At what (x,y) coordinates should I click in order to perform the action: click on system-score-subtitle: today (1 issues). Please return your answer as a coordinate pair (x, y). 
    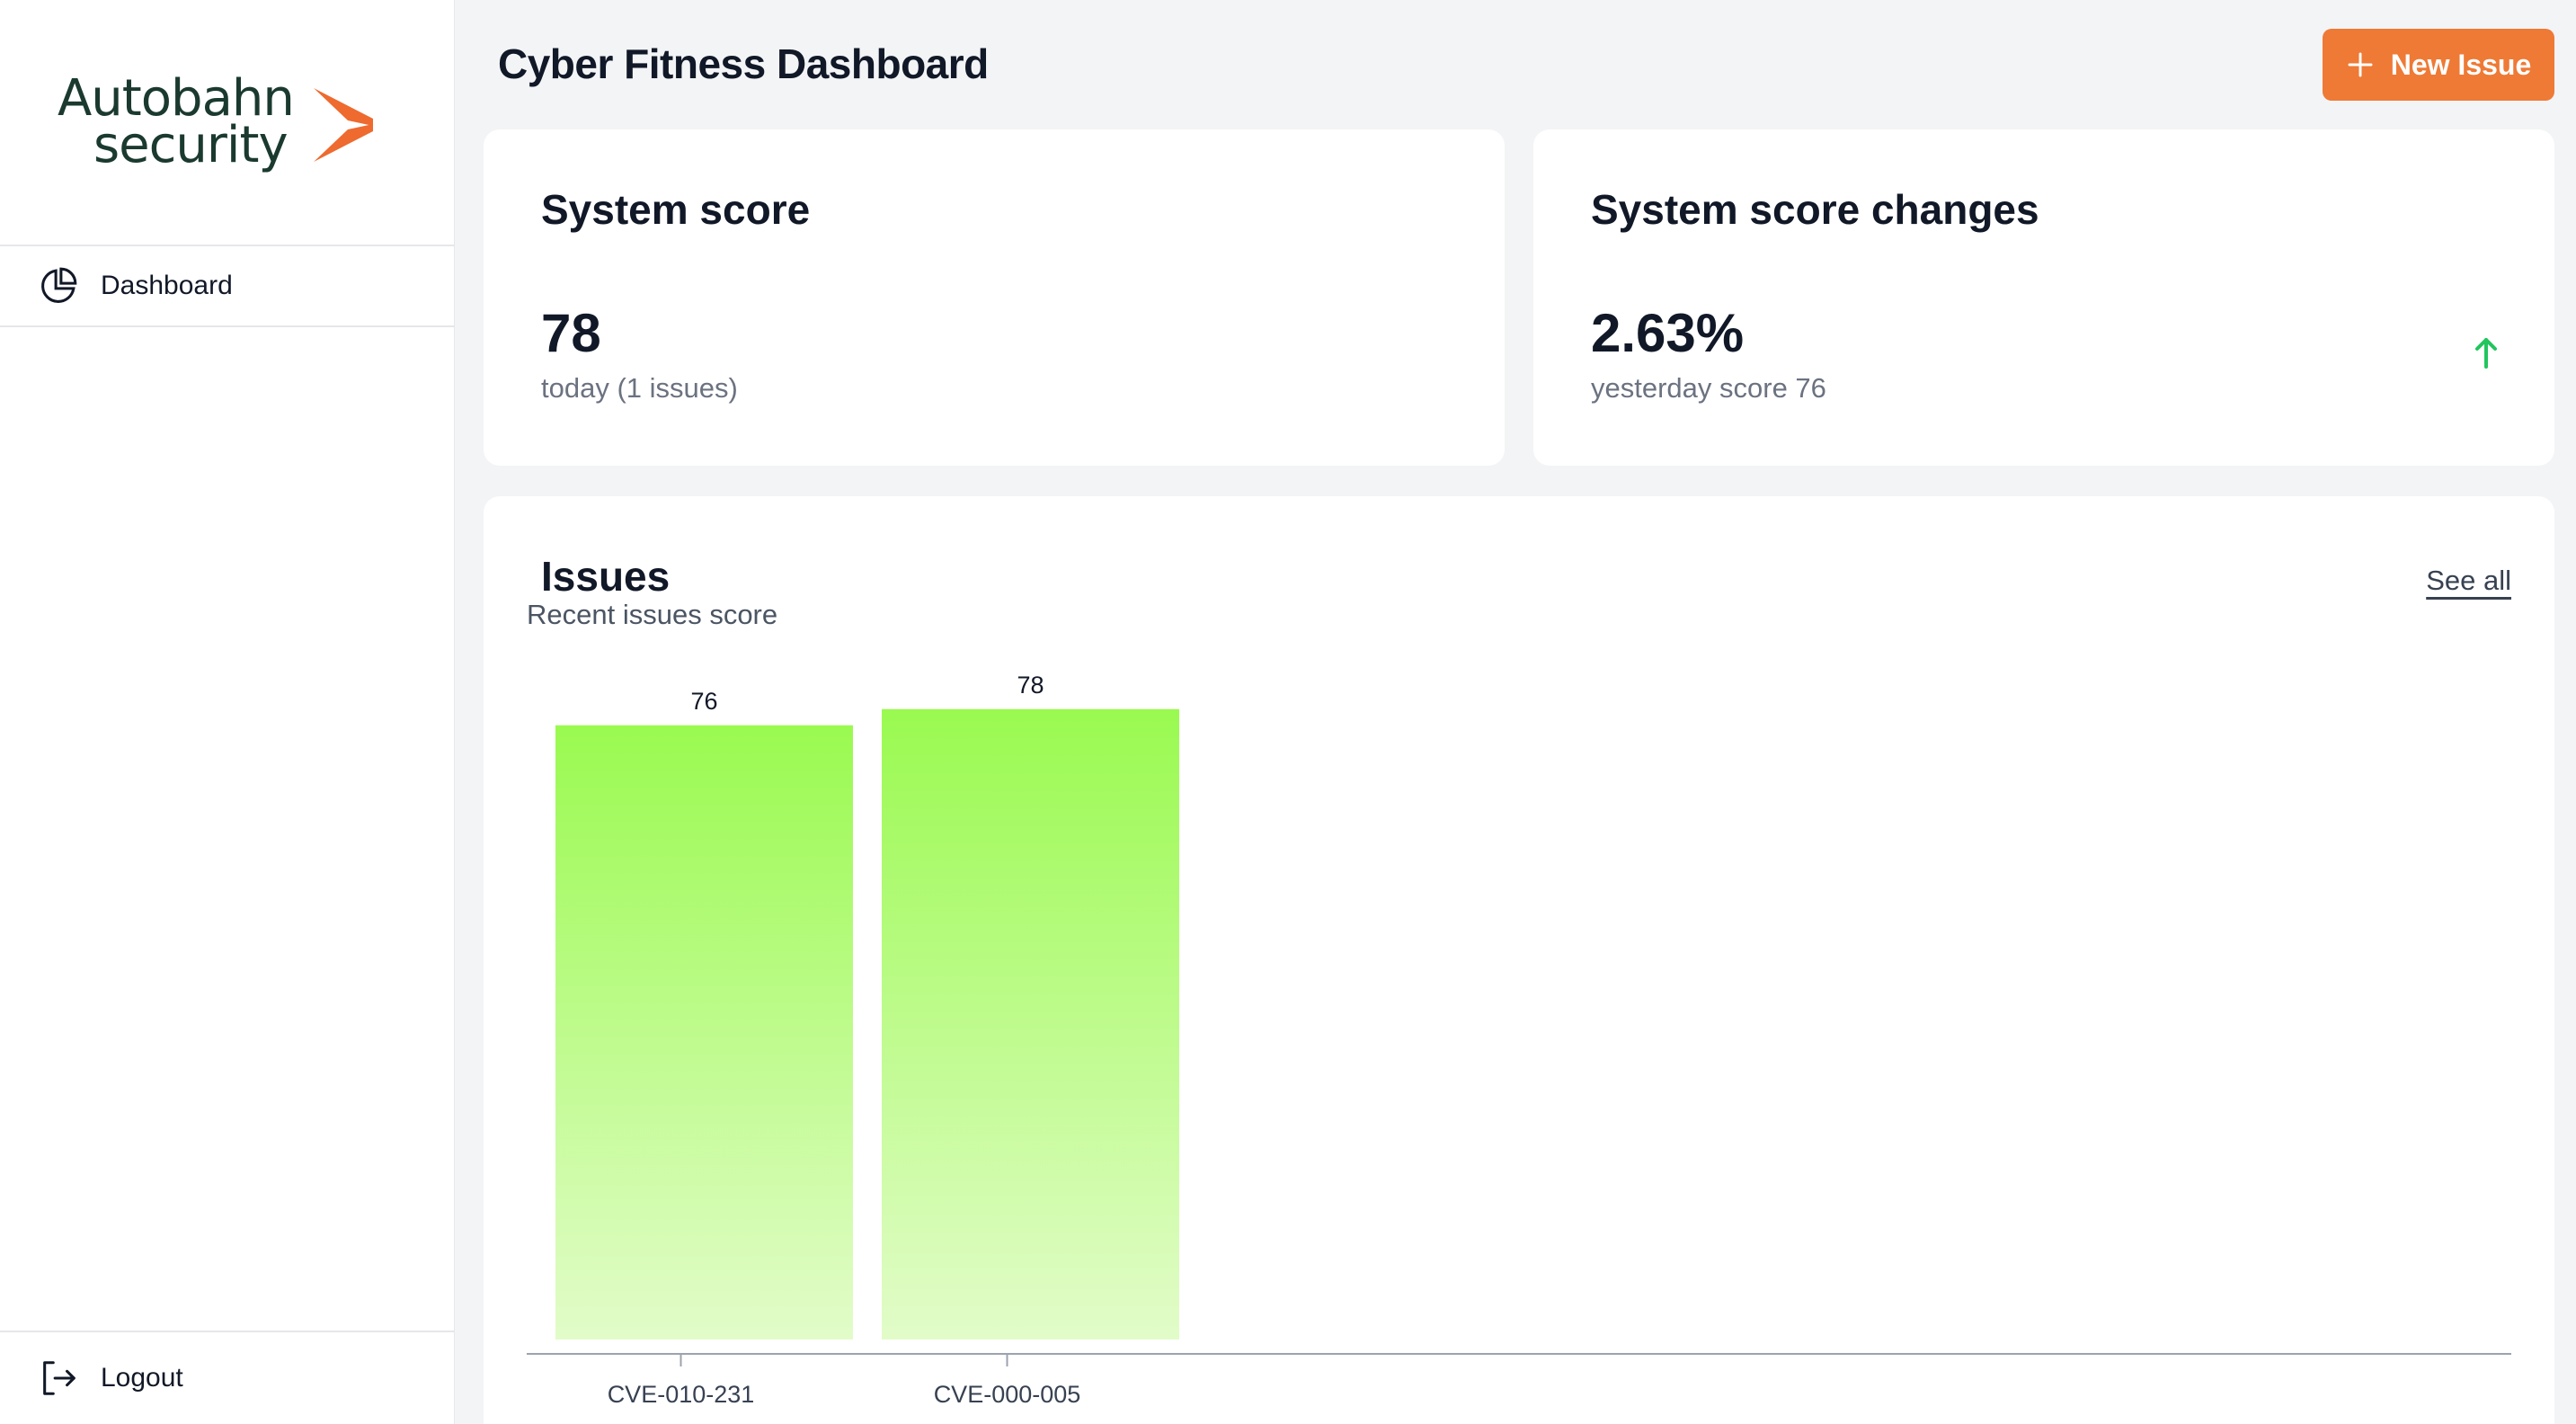
    Looking at the image, I should click on (639, 388).